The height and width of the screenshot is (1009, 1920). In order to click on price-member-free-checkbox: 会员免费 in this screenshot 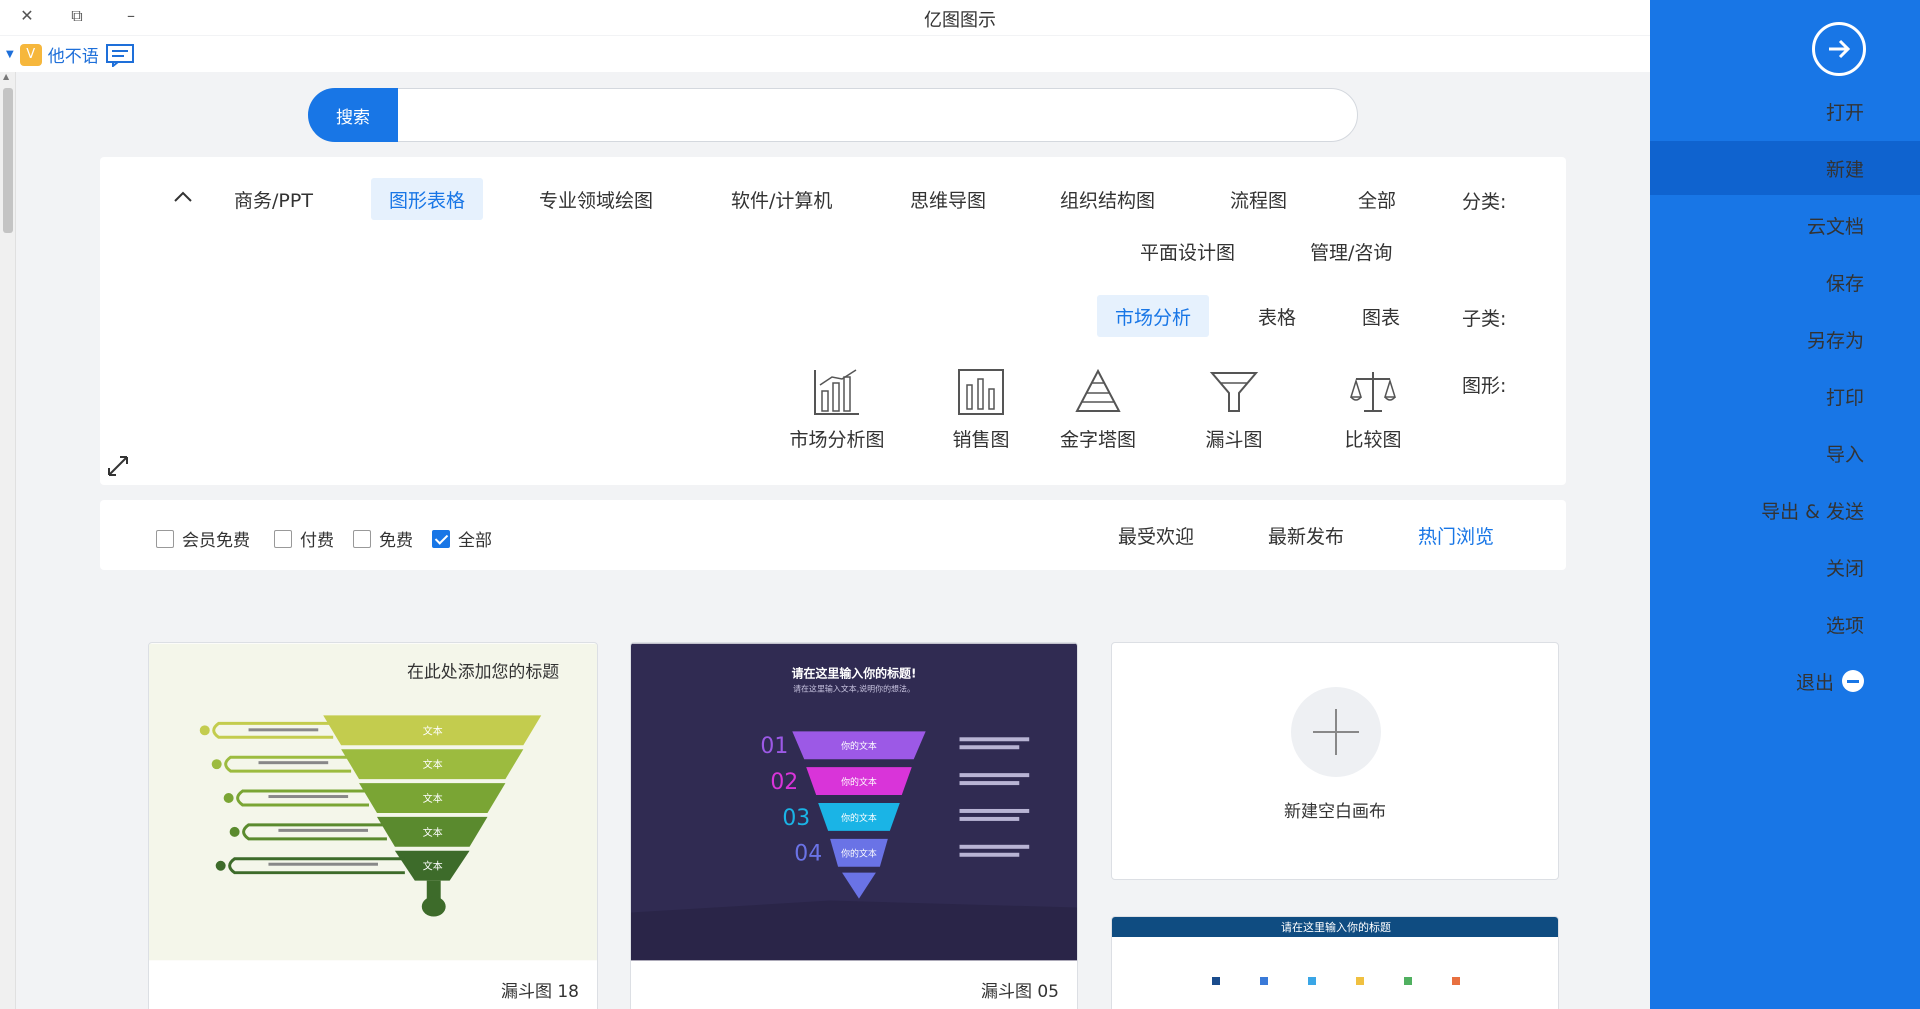, I will do `click(203, 538)`.